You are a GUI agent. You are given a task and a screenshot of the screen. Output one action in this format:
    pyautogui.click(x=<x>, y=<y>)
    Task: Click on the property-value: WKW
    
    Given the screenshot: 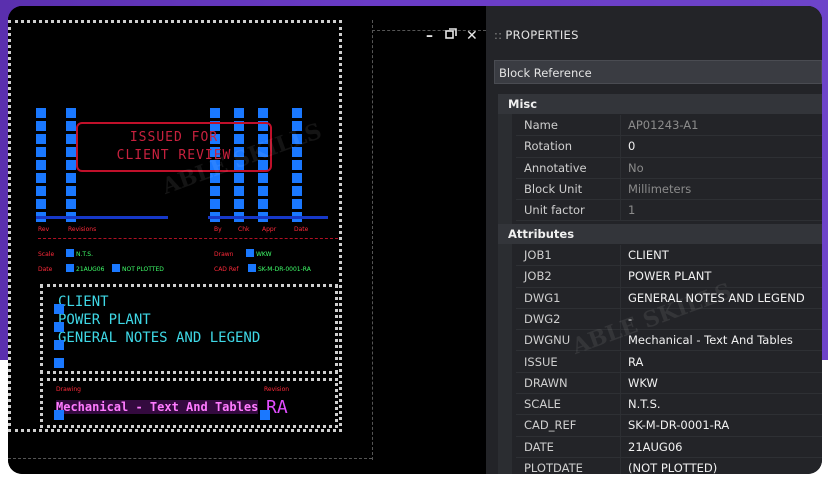 What is the action you would take?
    pyautogui.click(x=643, y=383)
    